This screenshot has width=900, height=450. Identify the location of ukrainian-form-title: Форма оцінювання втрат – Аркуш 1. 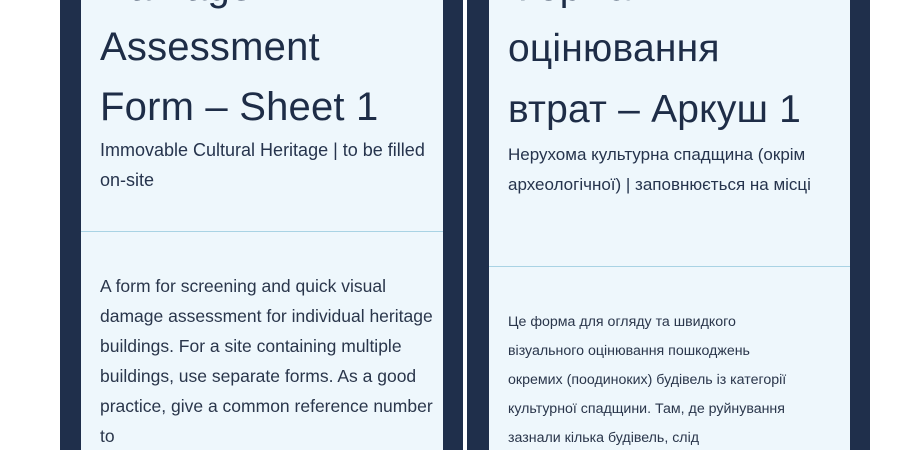
(654, 65).